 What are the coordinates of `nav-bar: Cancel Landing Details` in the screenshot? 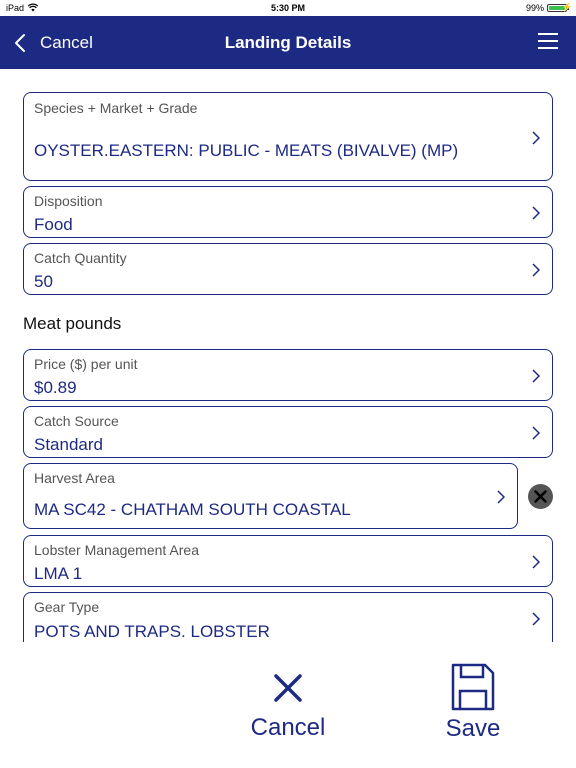 It's located at (288, 42).